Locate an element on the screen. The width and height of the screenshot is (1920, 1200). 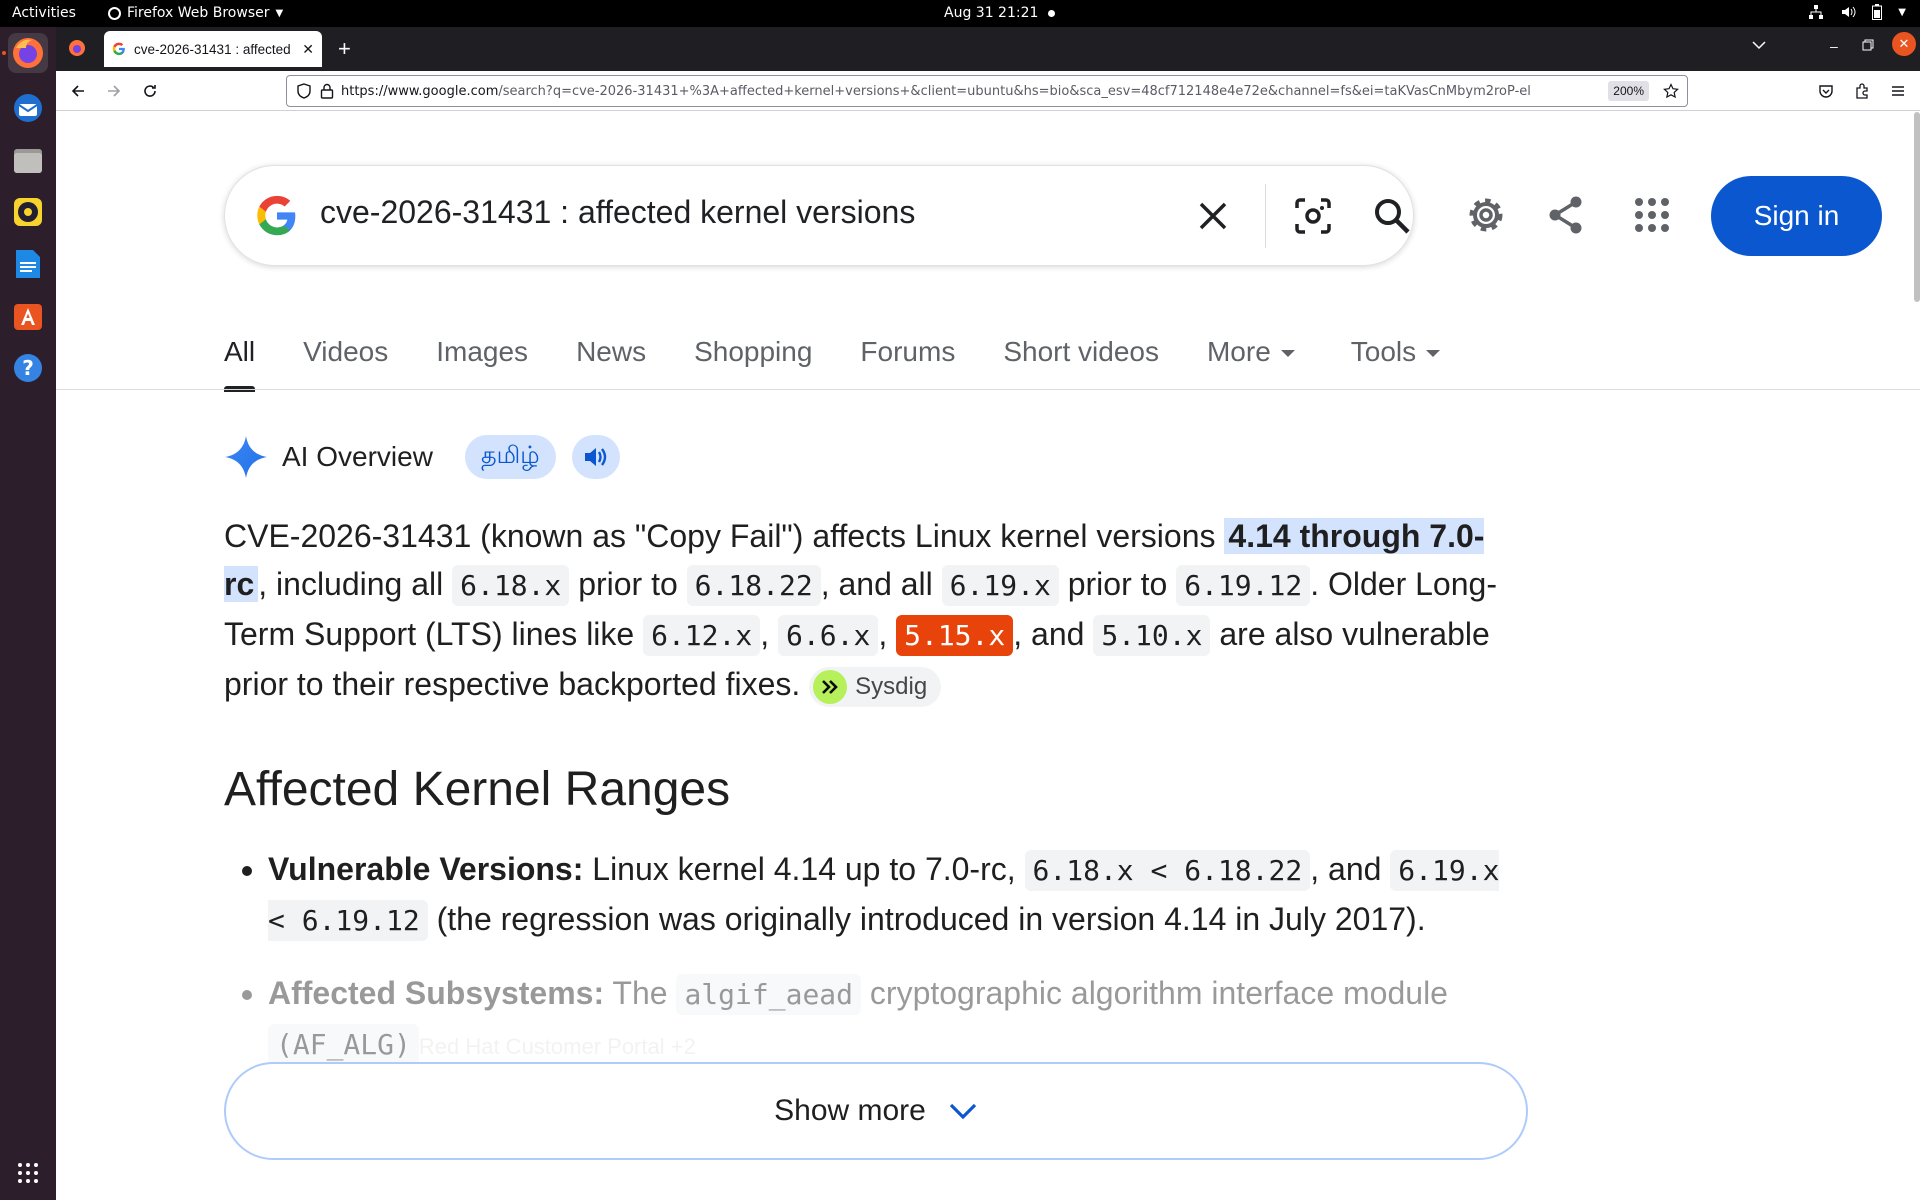
dock-rhythmbox is located at coordinates (28, 212).